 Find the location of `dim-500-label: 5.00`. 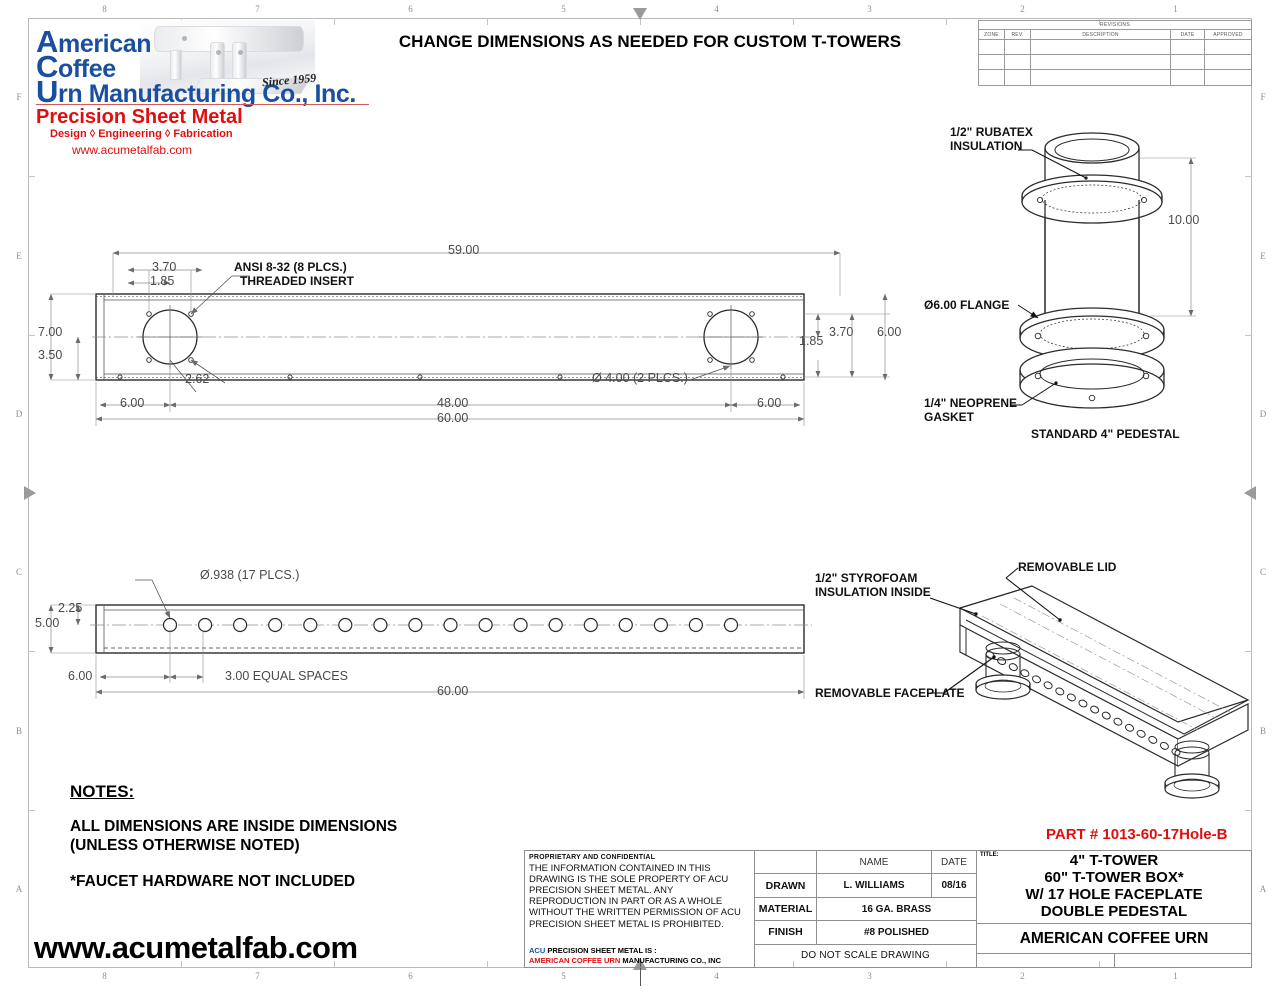

dim-500-label: 5.00 is located at coordinates (47, 623).